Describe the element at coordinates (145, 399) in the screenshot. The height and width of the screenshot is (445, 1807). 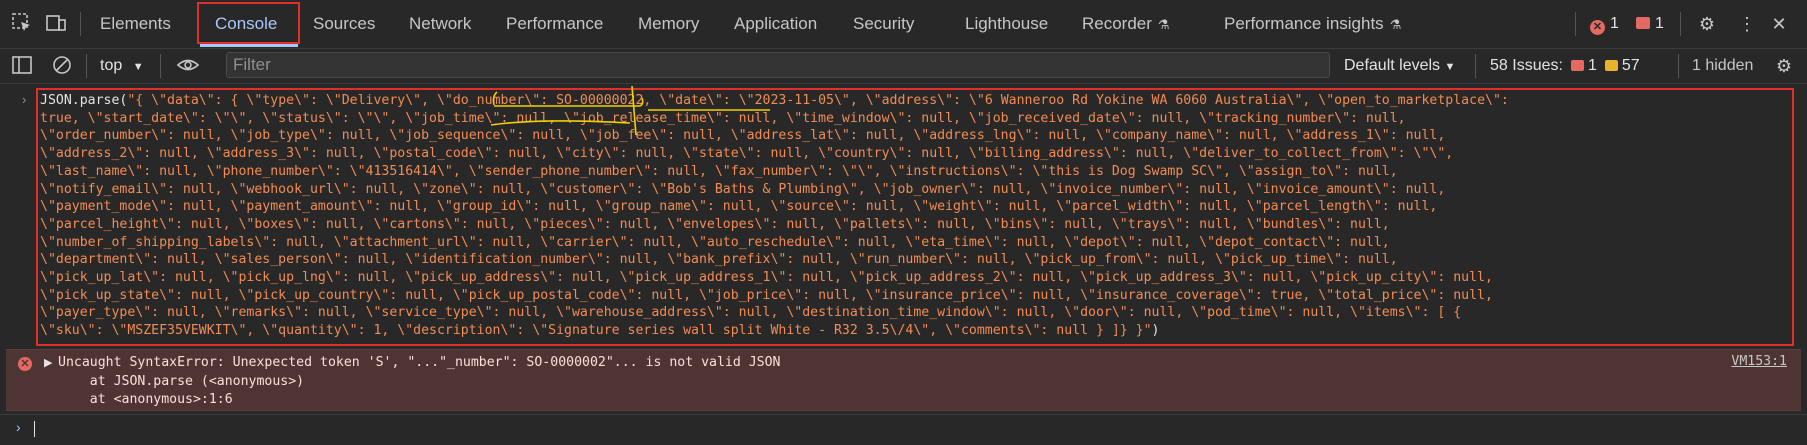
I see `error-stack-line: at <anonymous>:1:6` at that location.